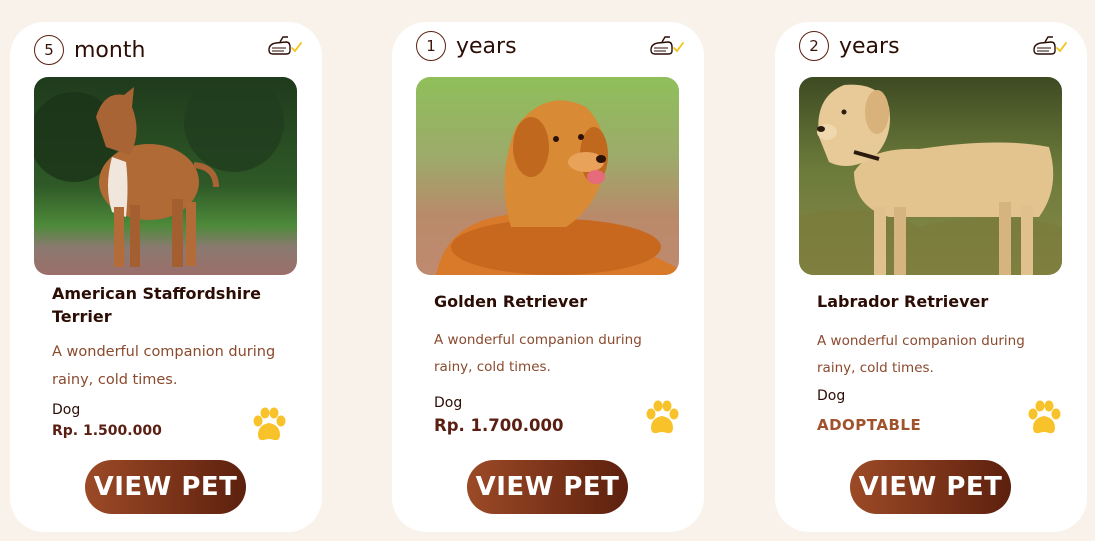 The height and width of the screenshot is (541, 1095). What do you see at coordinates (107, 431) in the screenshot?
I see `pet-price: Rp. 1.500.000` at bounding box center [107, 431].